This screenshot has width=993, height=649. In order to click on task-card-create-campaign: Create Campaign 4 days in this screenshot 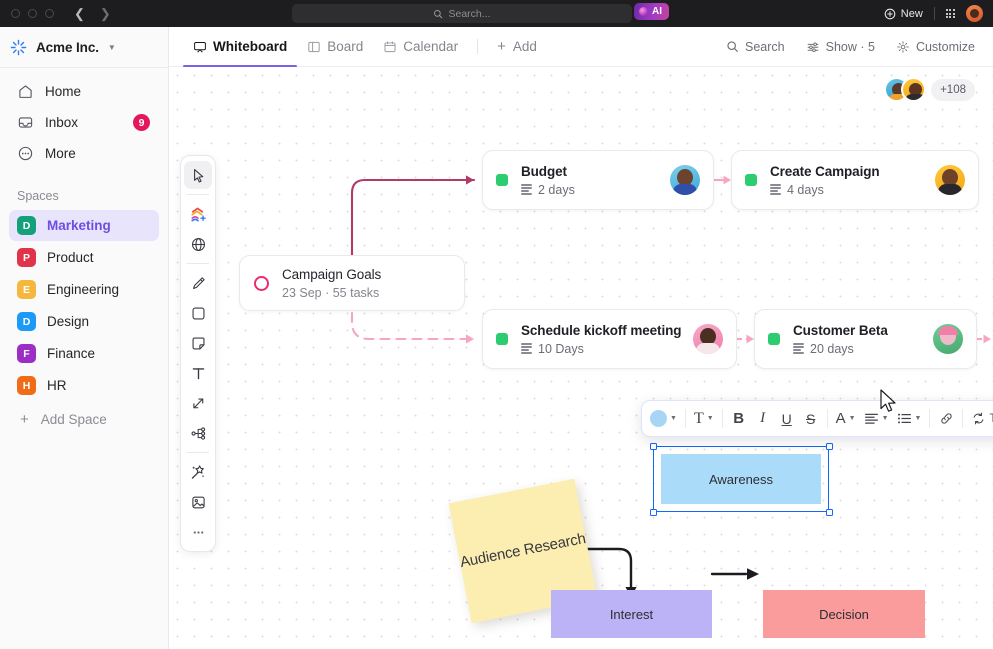, I will do `click(855, 180)`.